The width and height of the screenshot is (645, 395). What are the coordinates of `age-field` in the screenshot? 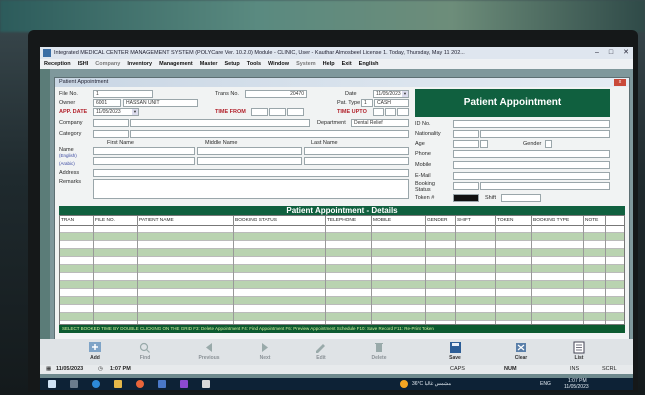 It's located at (466, 144).